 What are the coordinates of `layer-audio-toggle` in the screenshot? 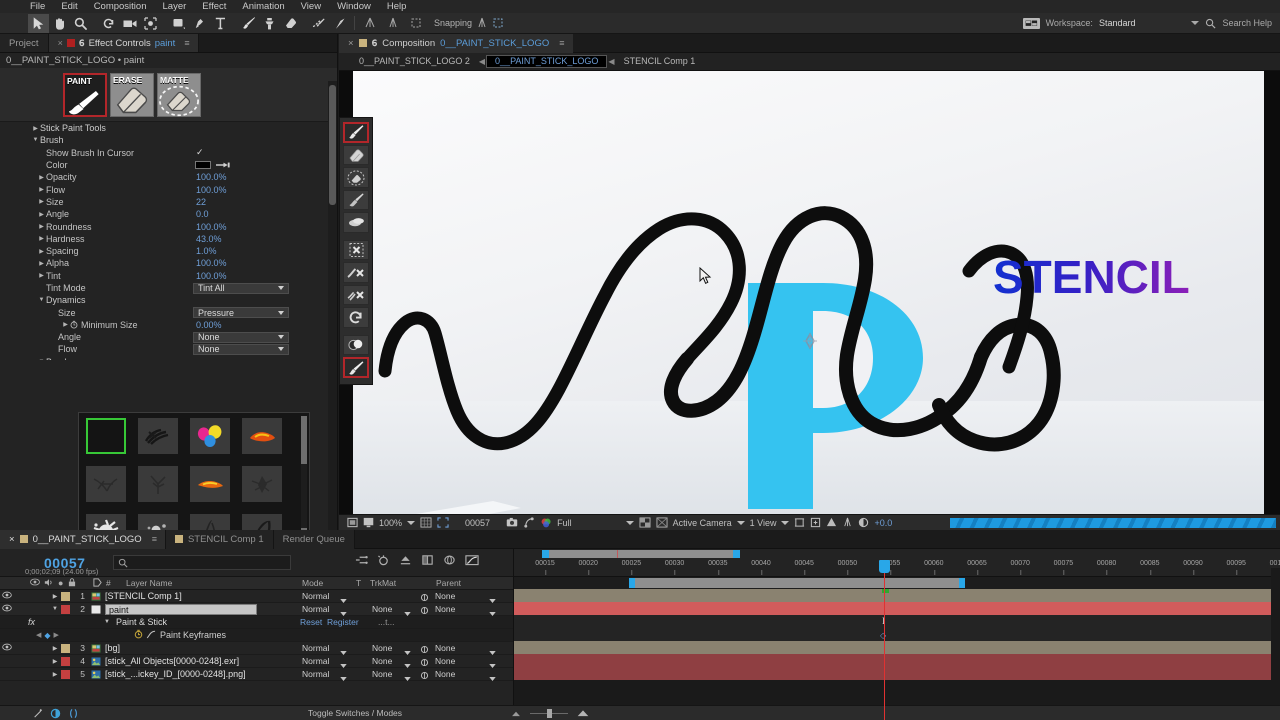 It's located at (19, 674).